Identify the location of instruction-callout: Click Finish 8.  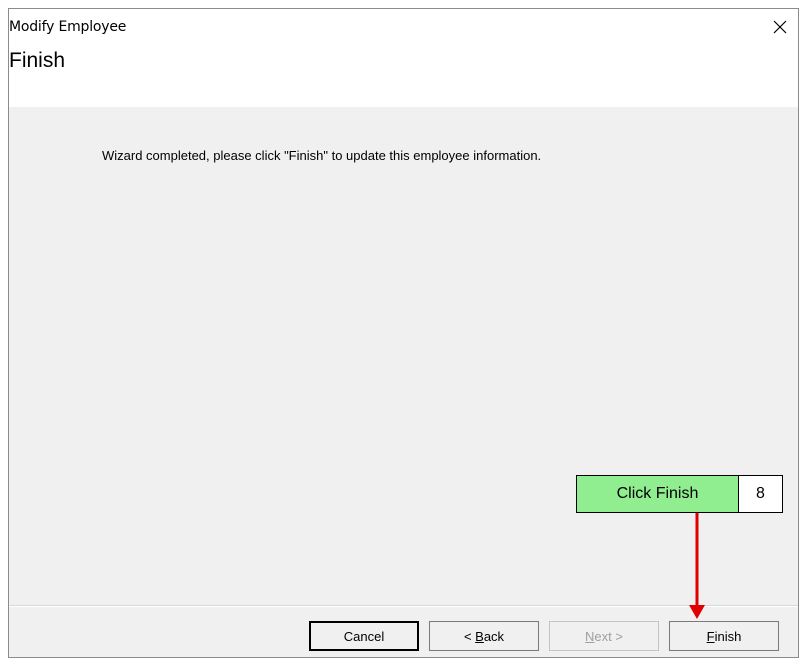
(679, 494).